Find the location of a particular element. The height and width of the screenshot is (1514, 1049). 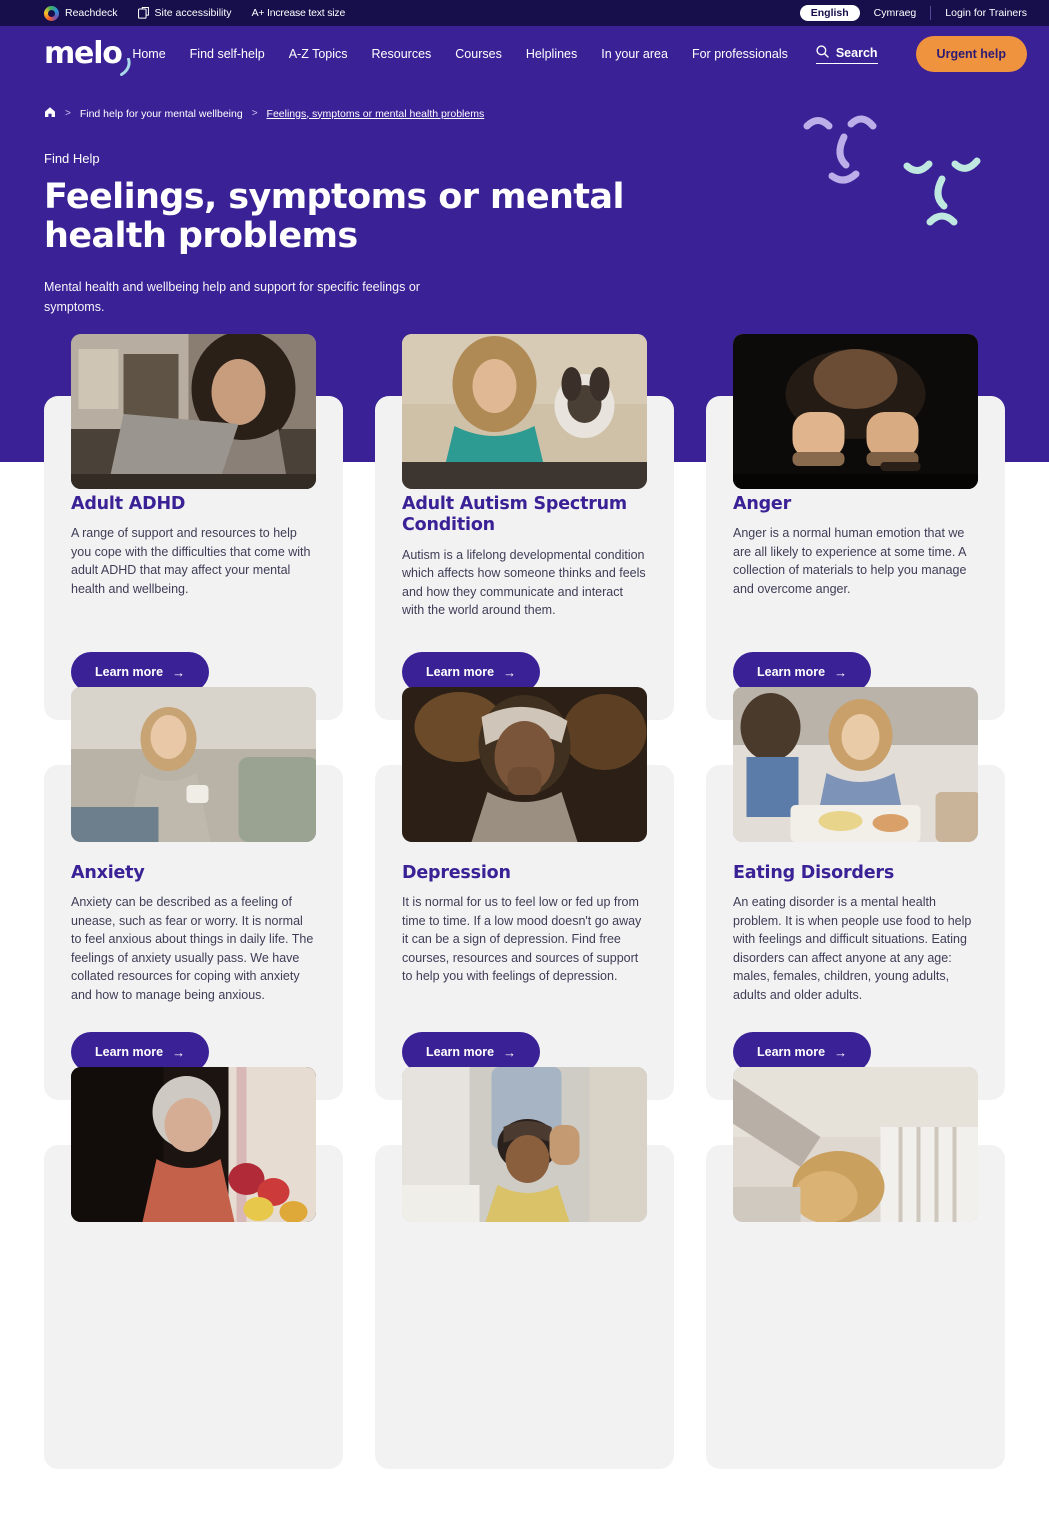

breadcrumb-home-link is located at coordinates (50, 113).